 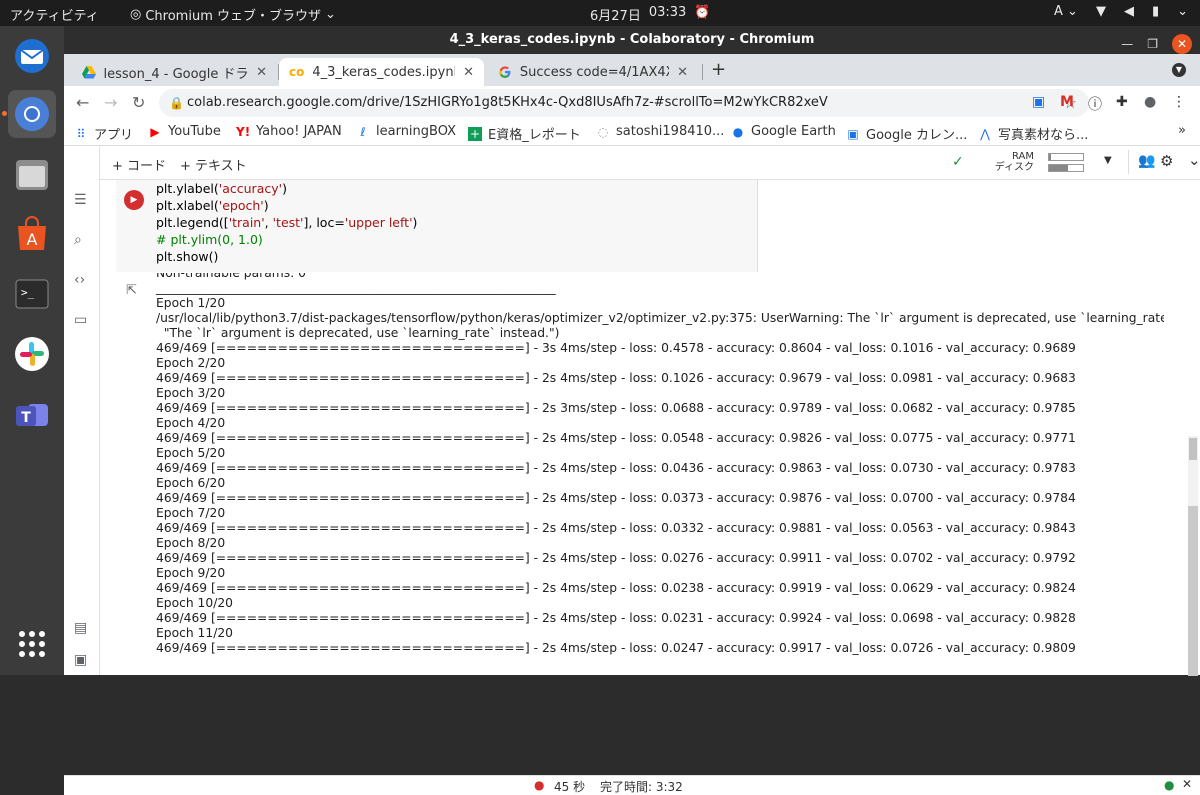 I want to click on tab-google-drive: lesson_4 - Google ドライブ ✕, so click(x=174, y=72).